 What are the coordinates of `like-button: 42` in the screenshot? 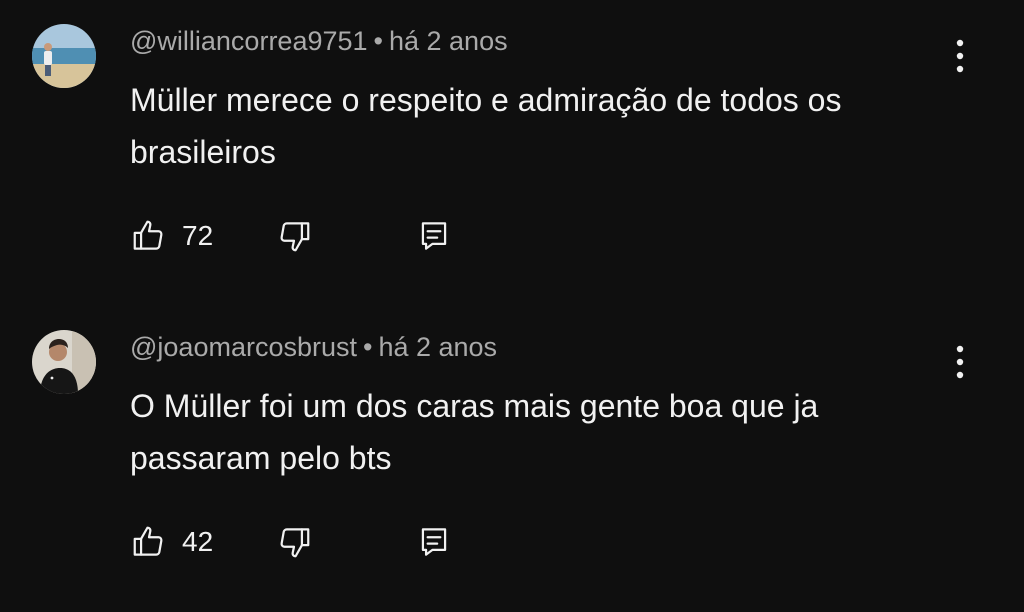 It's located at (171, 542).